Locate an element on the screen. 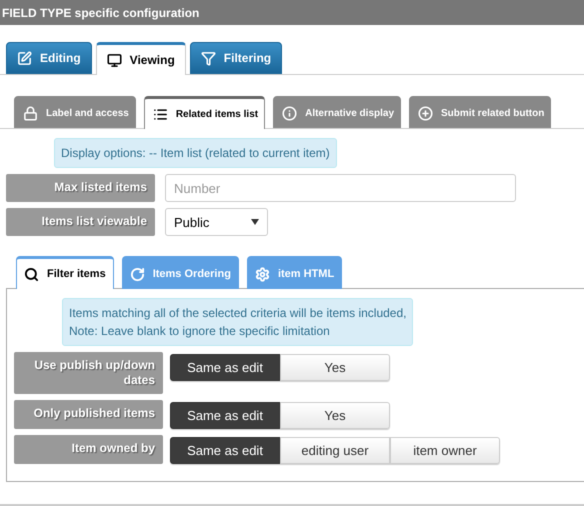  lock-icon is located at coordinates (30, 113).